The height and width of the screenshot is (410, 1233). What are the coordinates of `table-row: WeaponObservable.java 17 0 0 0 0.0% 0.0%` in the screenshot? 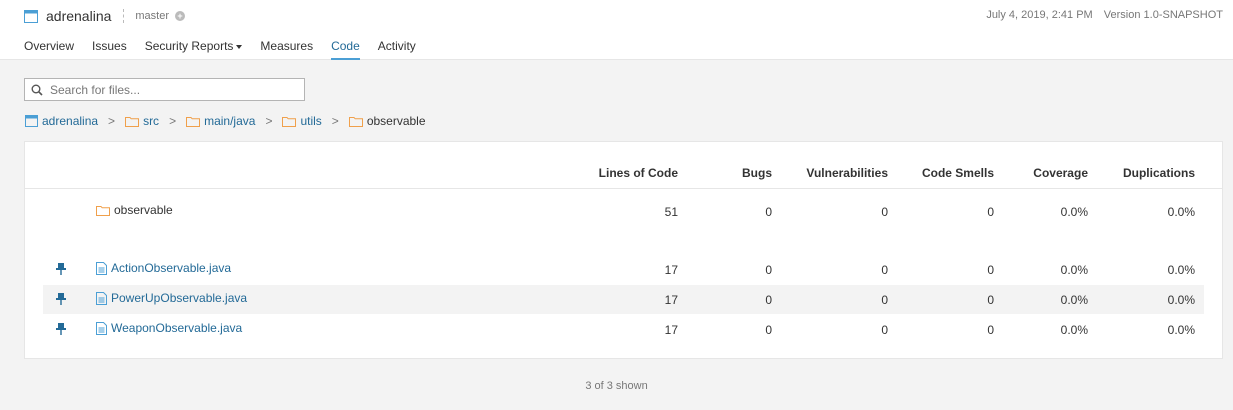 It's located at (623, 329).